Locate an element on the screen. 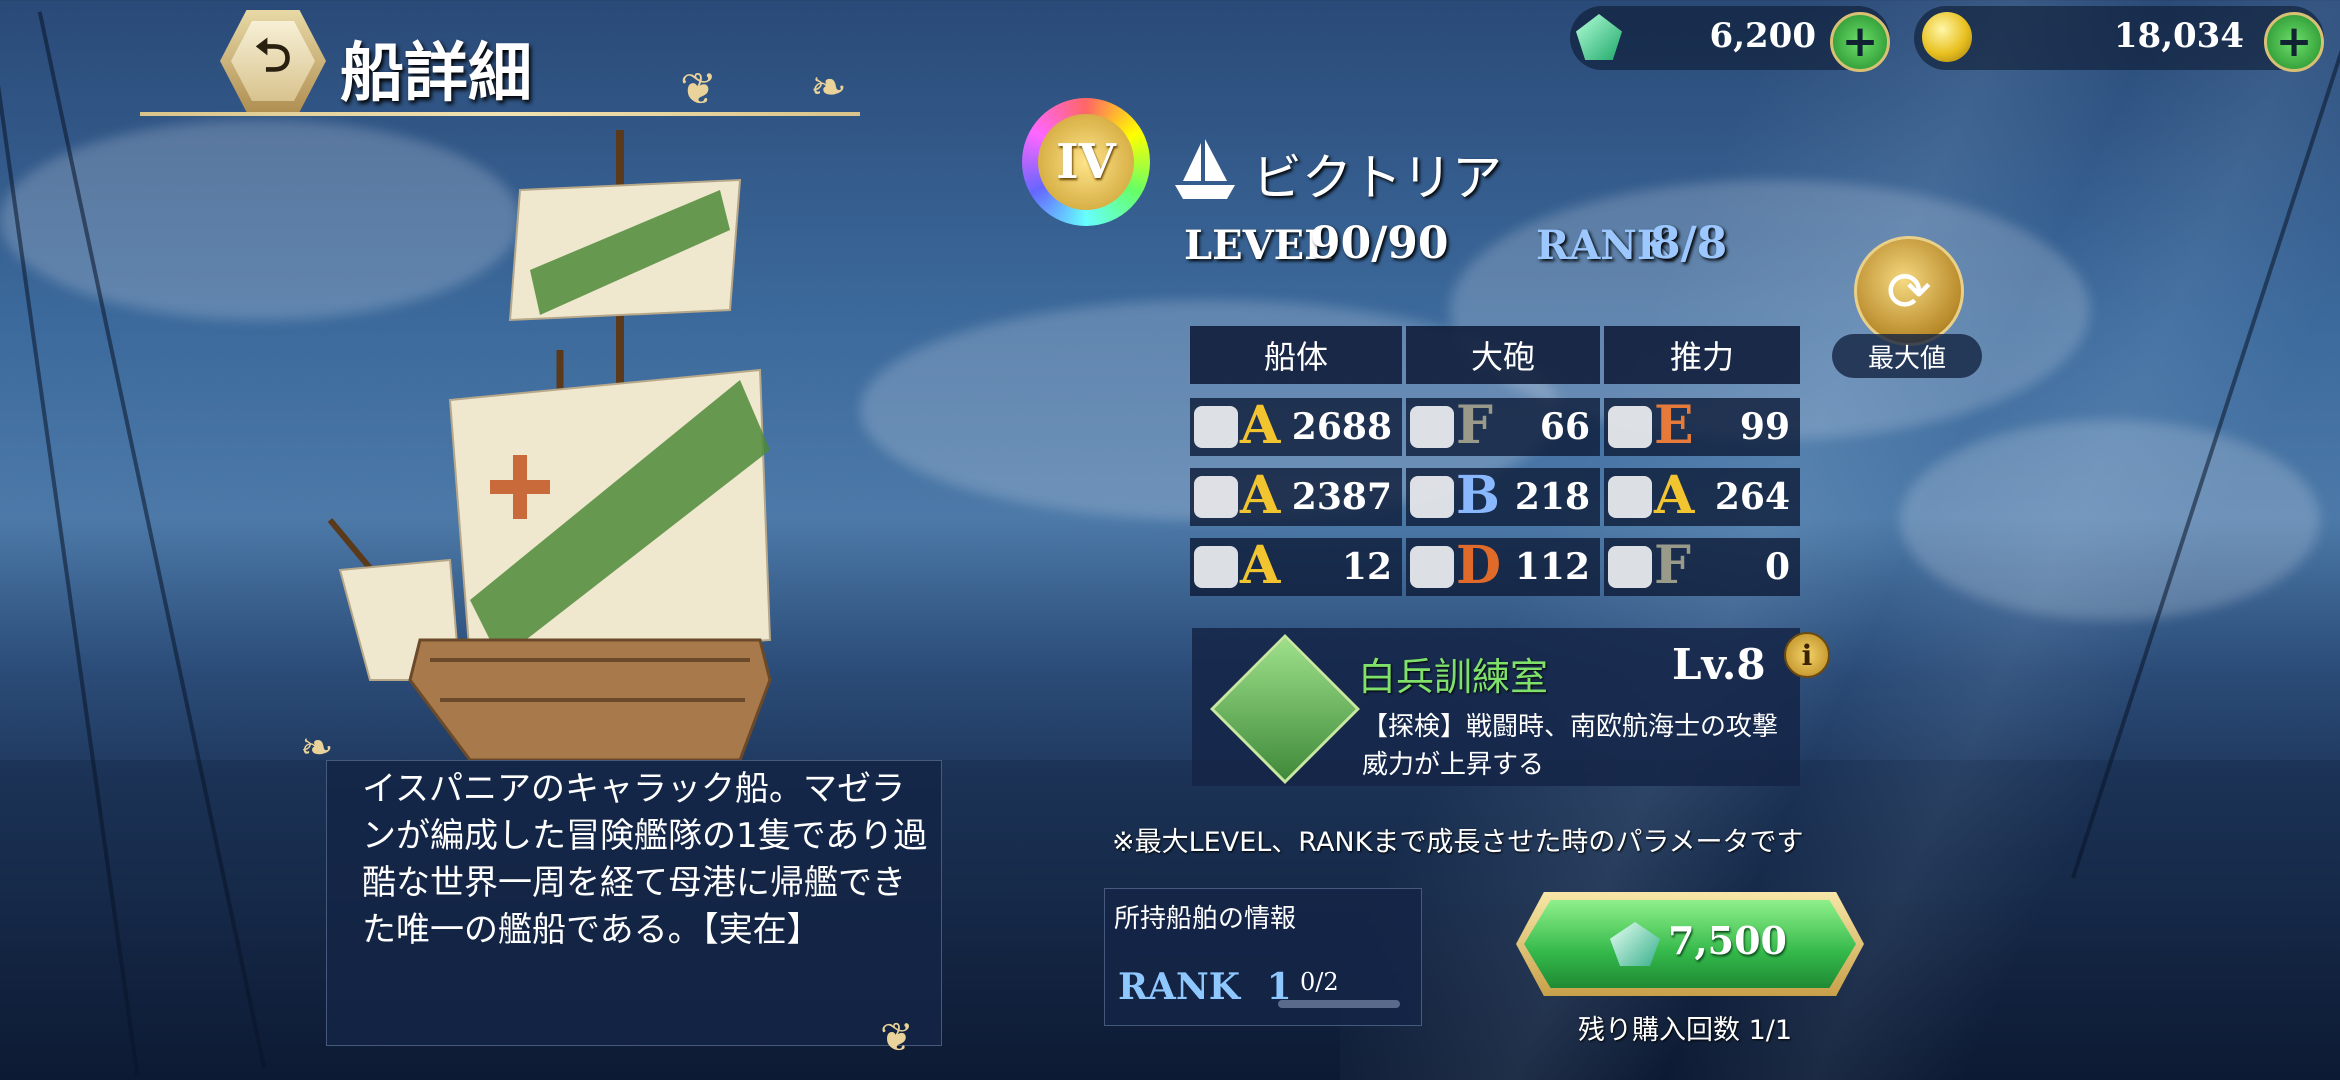 The image size is (2340, 1080). flourish-ornament-icon: ❧ is located at coordinates (828, 87).